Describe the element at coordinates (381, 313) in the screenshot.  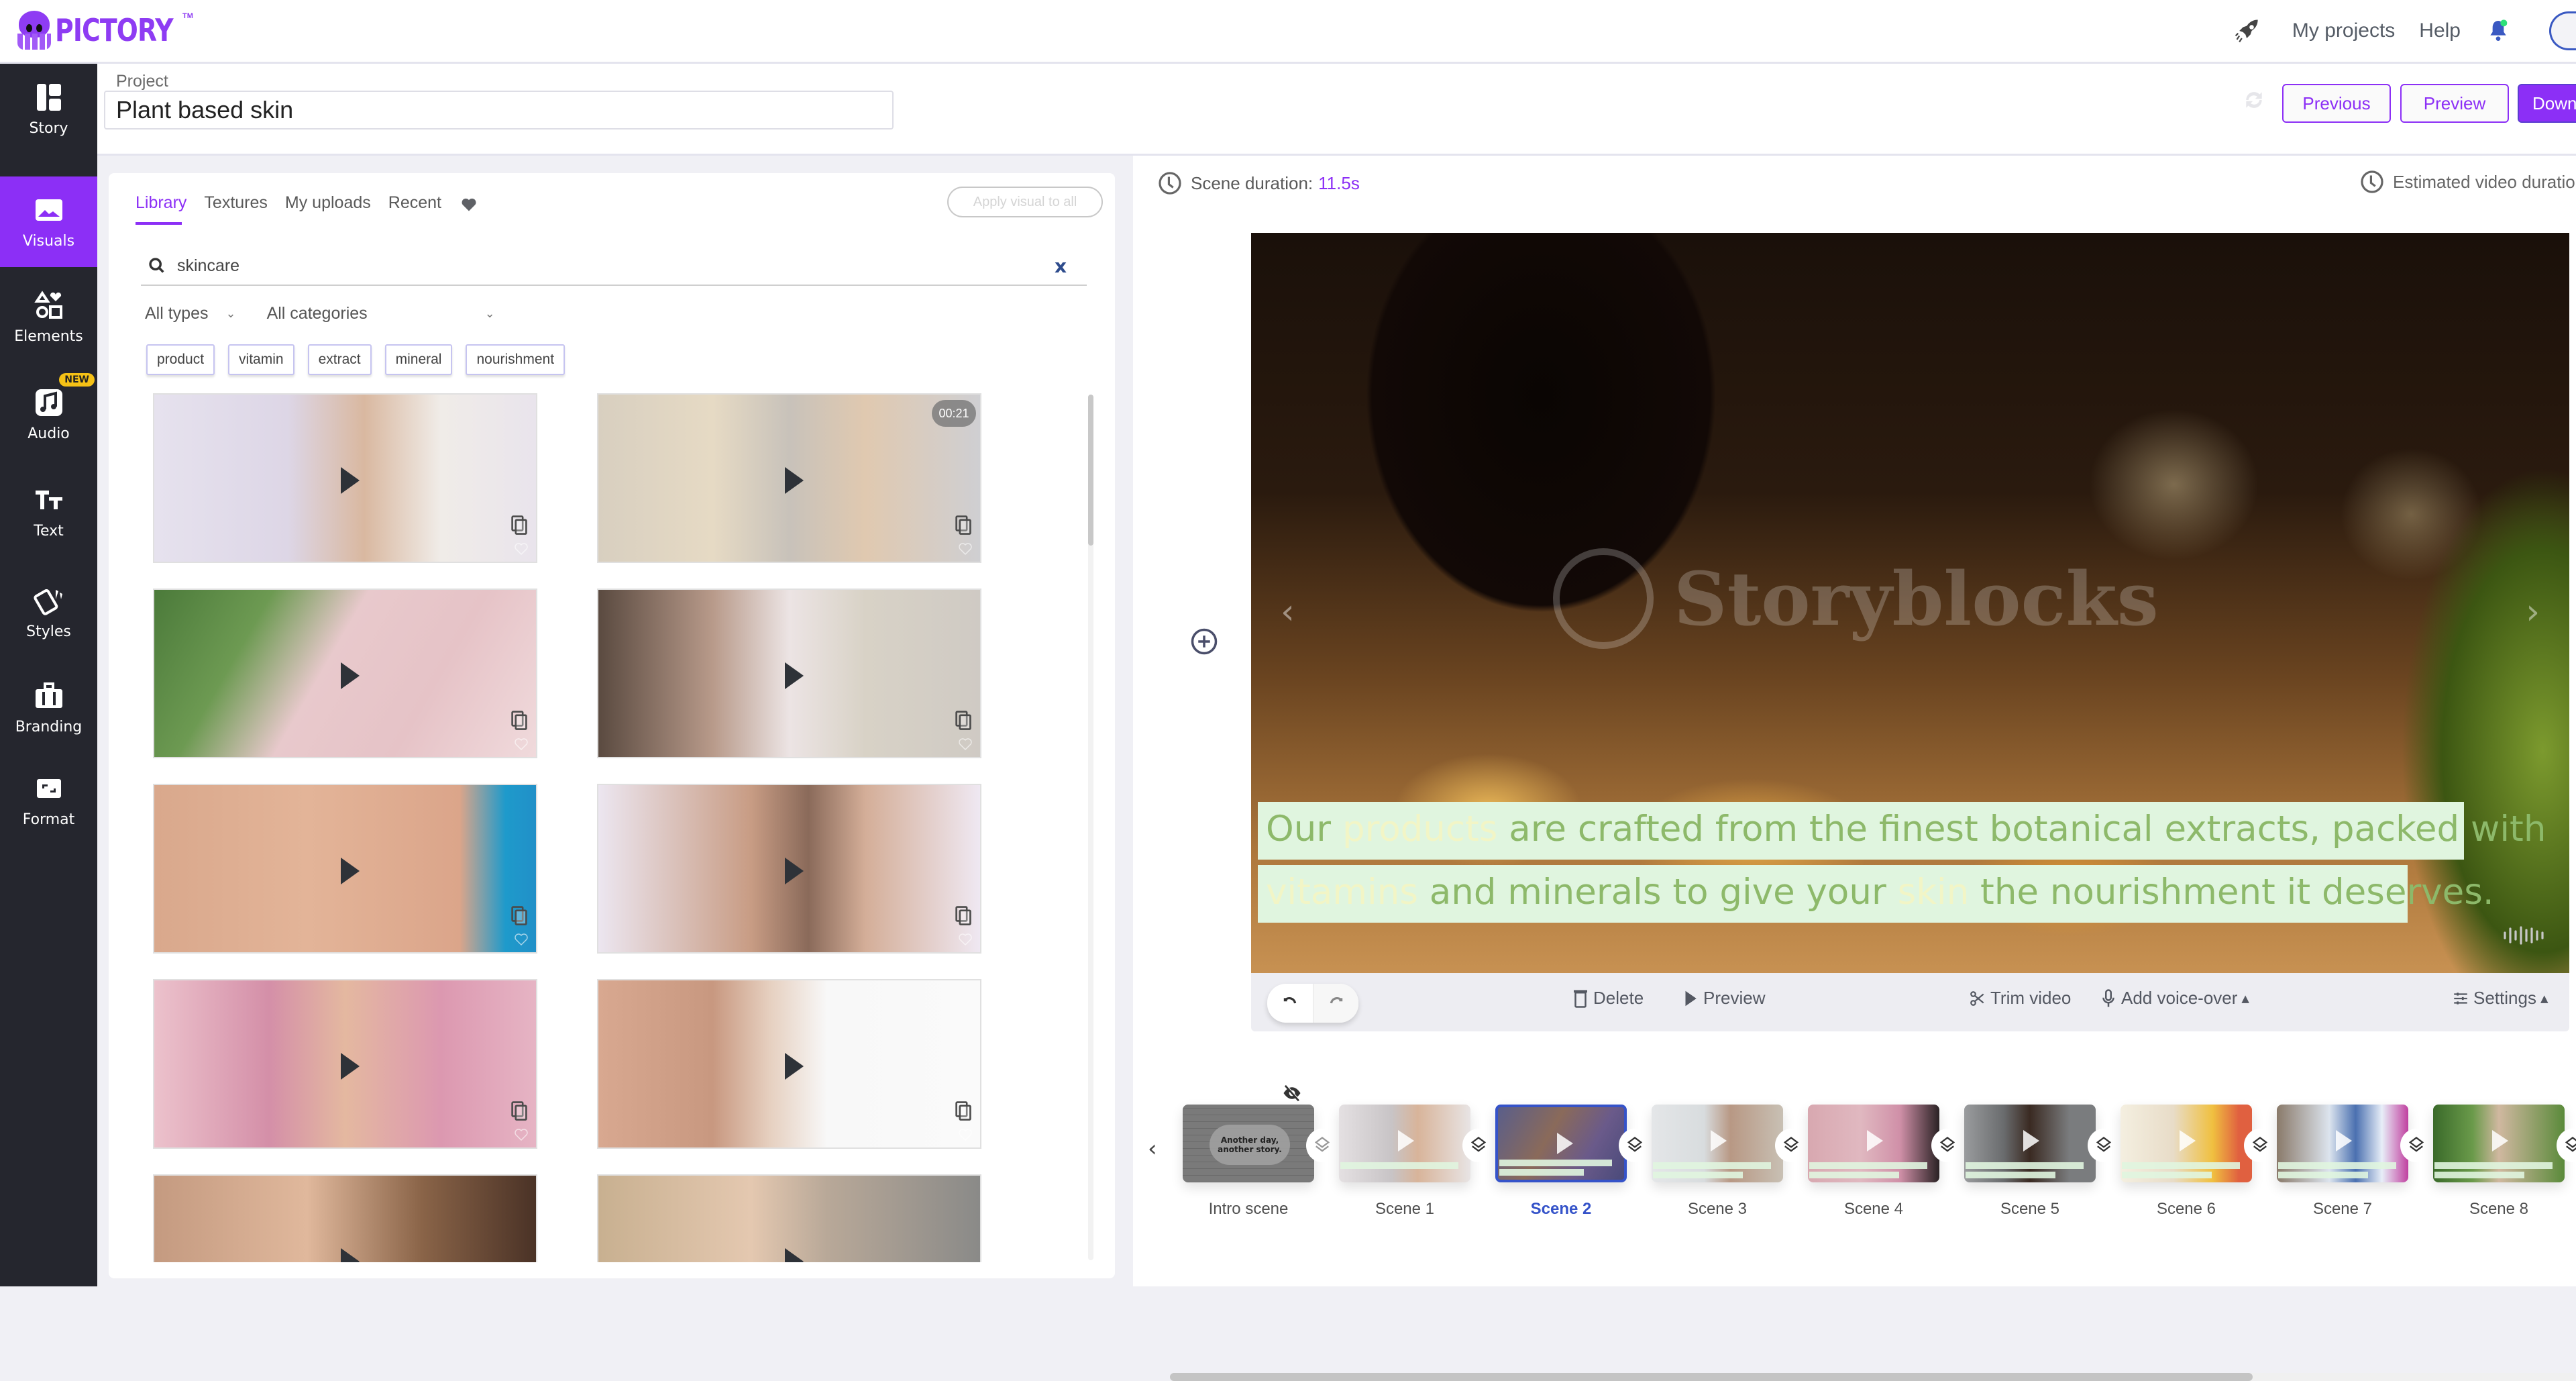
I see `category-filter-dropdown: All categories ⌄` at that location.